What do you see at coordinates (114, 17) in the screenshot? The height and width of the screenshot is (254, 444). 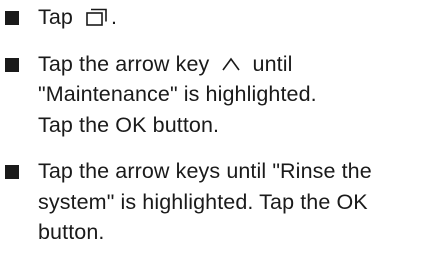 I see `step-1-text-suffix: .` at bounding box center [114, 17].